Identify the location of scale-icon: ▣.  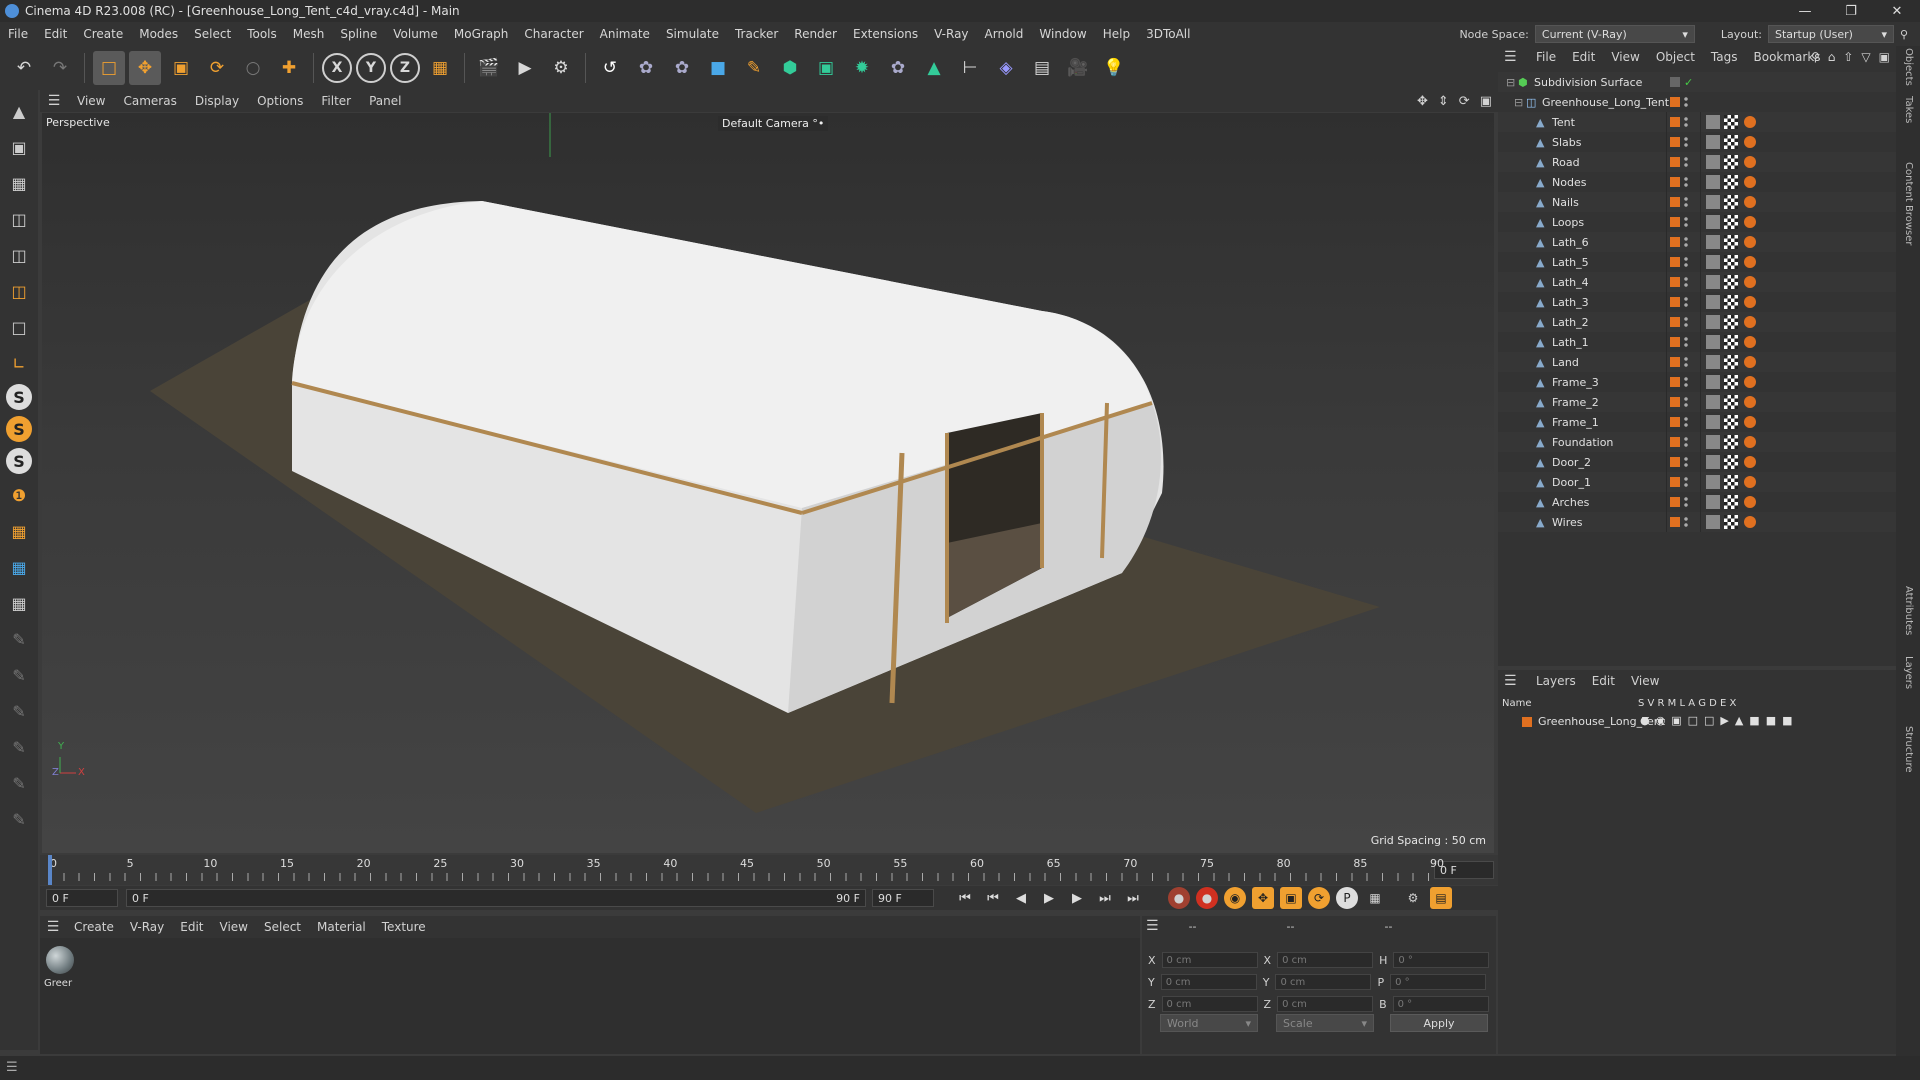
(181, 68).